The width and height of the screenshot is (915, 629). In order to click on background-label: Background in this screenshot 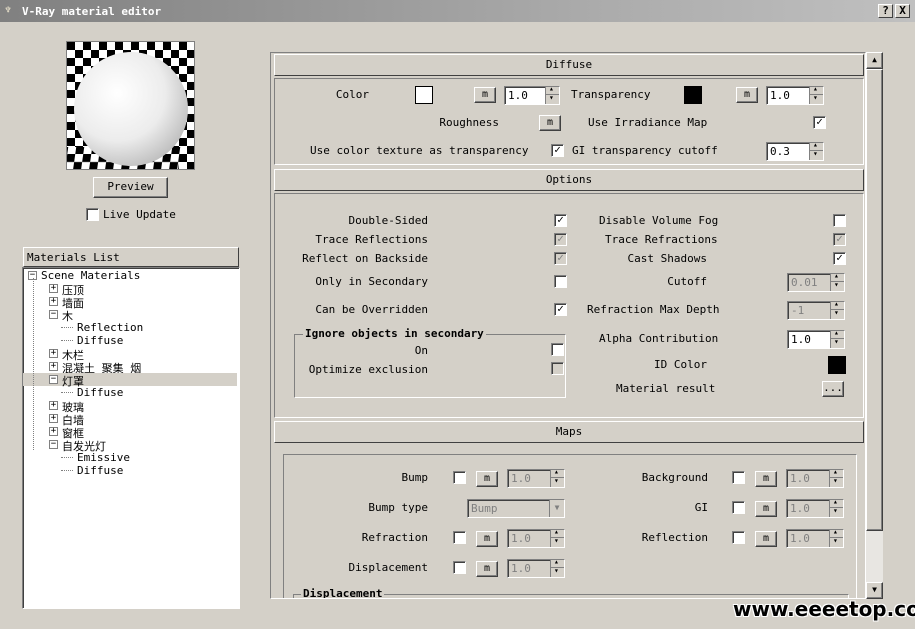, I will do `click(674, 477)`.